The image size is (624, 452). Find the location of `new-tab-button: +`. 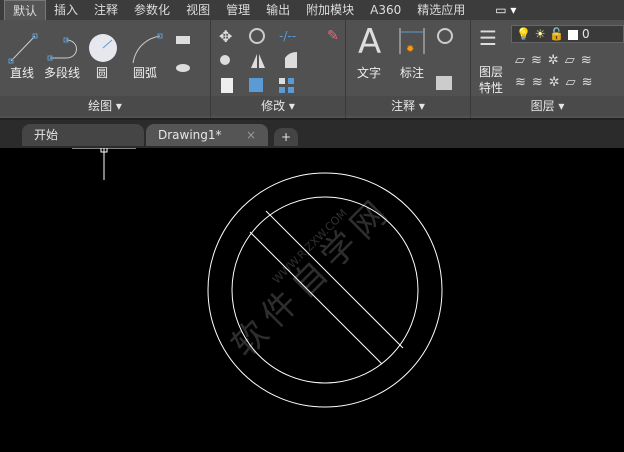

new-tab-button: + is located at coordinates (286, 137).